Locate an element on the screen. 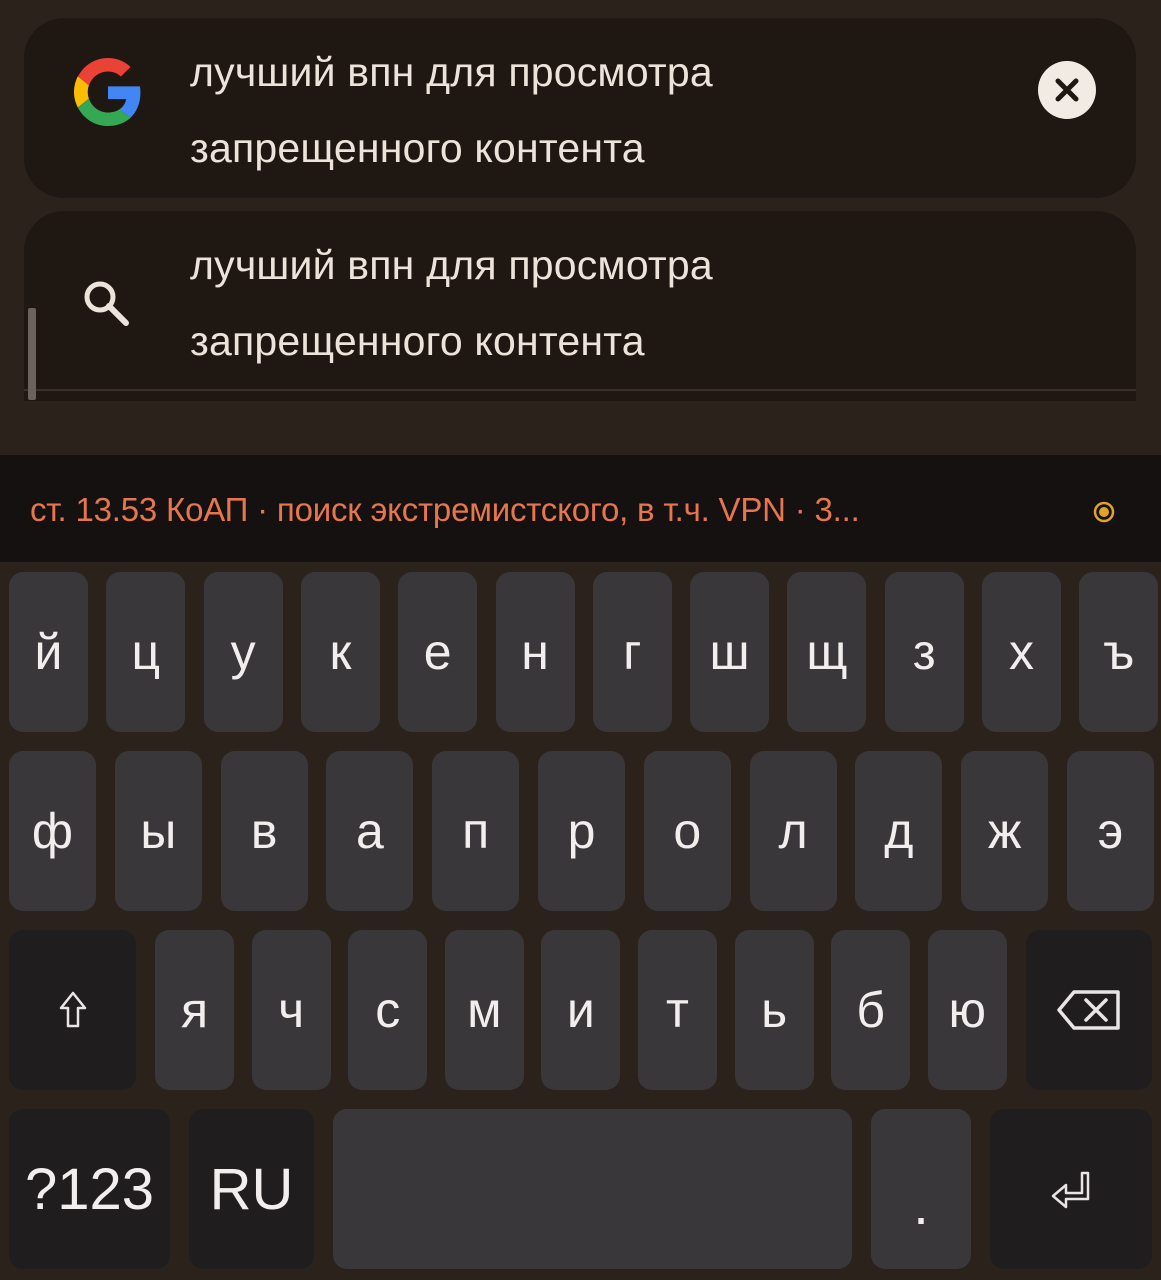 Image resolution: width=1161 pixels, height=1280 pixels. key-label: ы is located at coordinates (158, 831).